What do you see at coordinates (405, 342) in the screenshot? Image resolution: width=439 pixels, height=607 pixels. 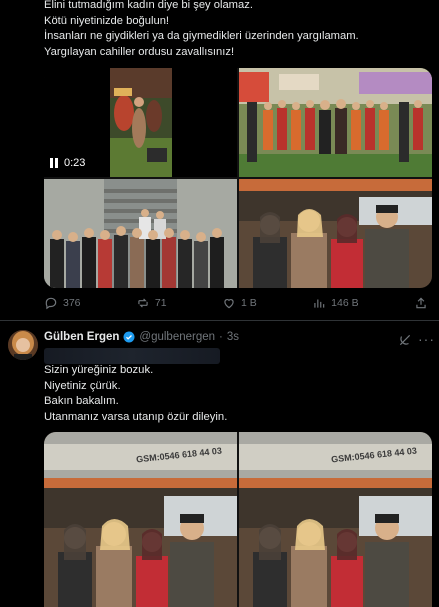 I see `grok-icon` at bounding box center [405, 342].